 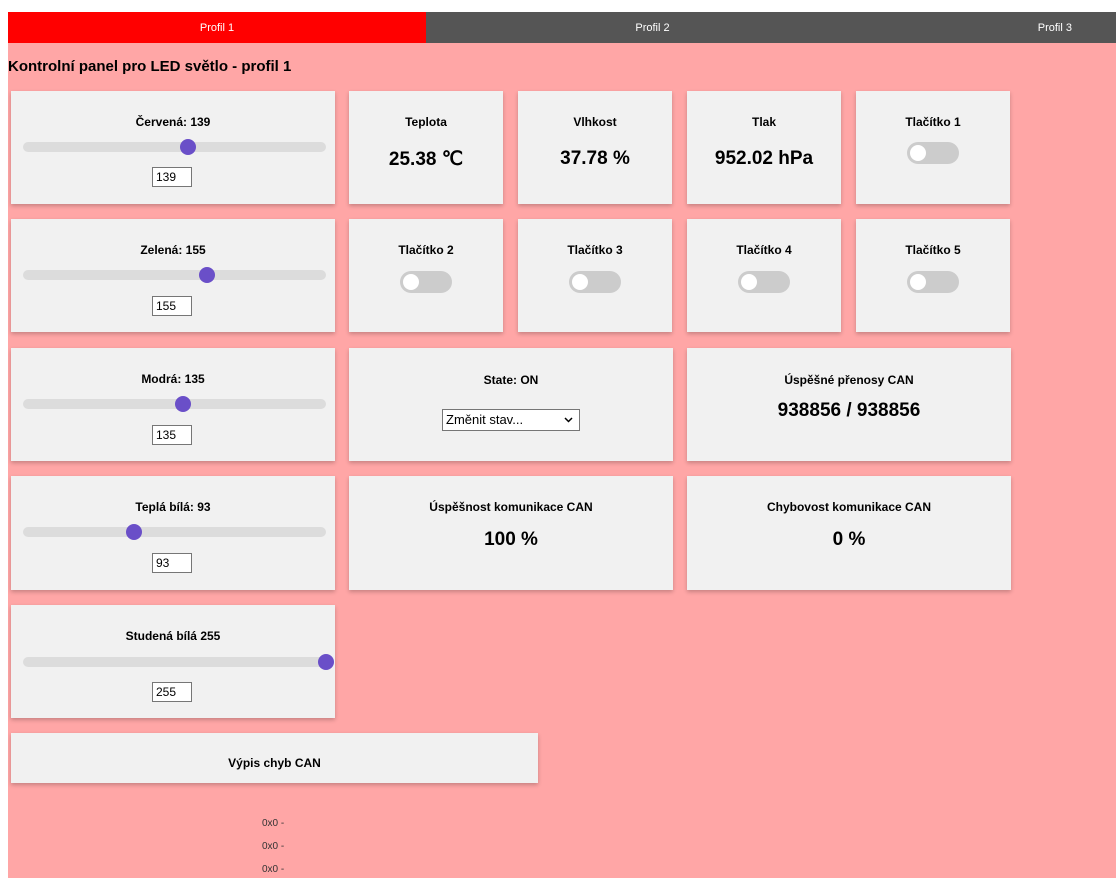 I want to click on can-success-label: Úspěšnost komunikace CAN, so click(x=511, y=507).